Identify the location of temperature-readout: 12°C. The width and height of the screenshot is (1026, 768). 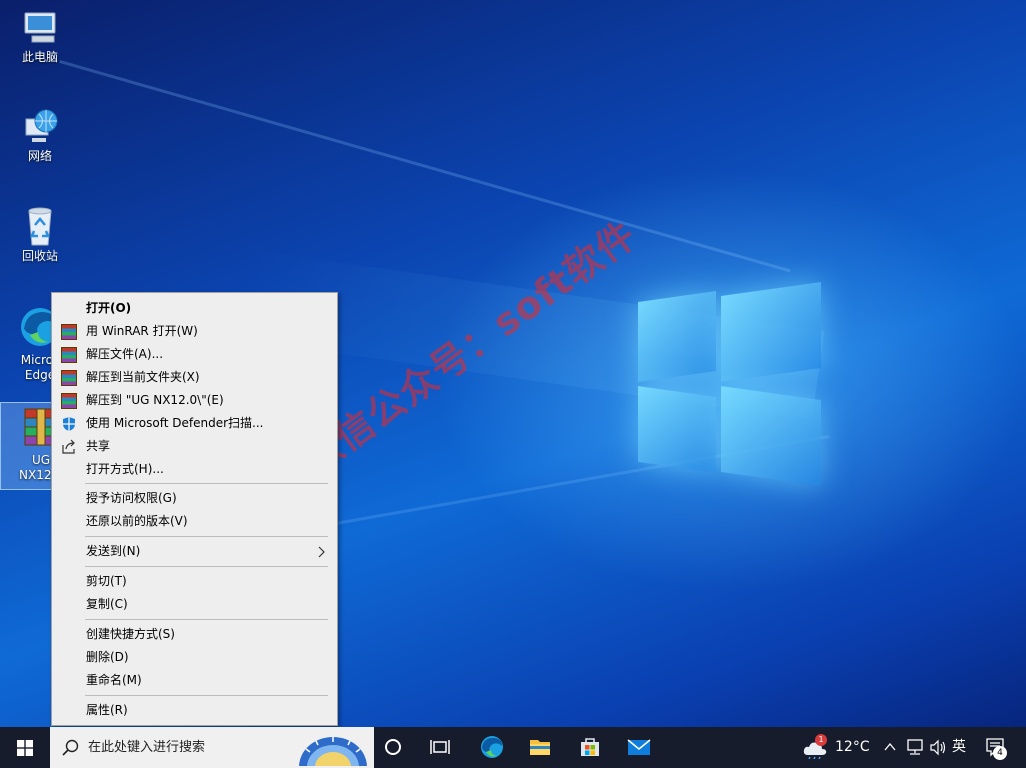
(852, 747).